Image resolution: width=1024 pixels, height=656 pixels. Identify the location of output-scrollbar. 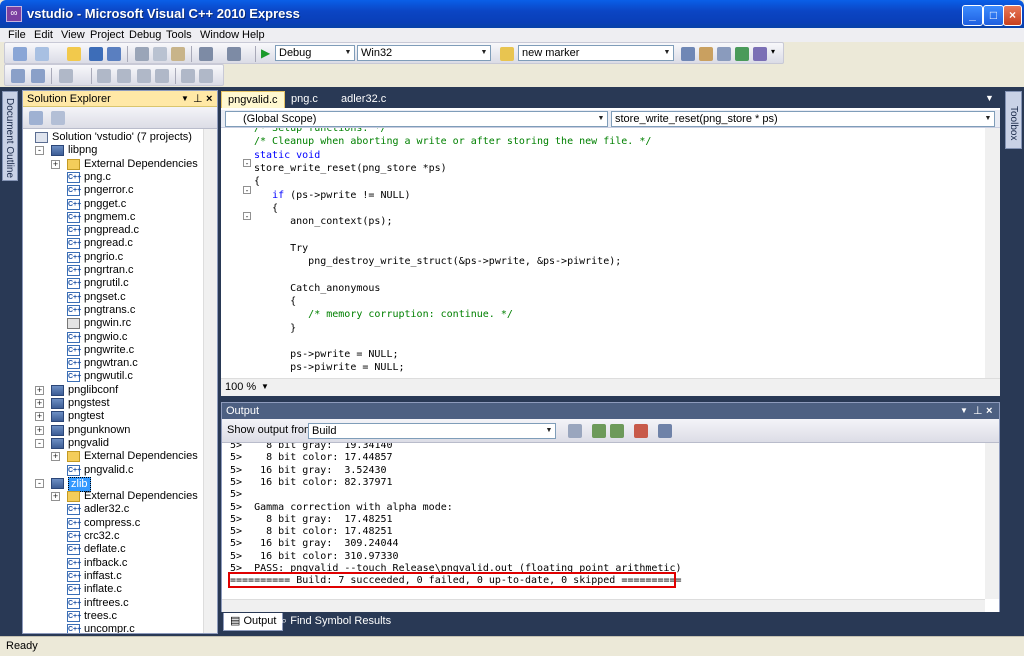
(992, 521).